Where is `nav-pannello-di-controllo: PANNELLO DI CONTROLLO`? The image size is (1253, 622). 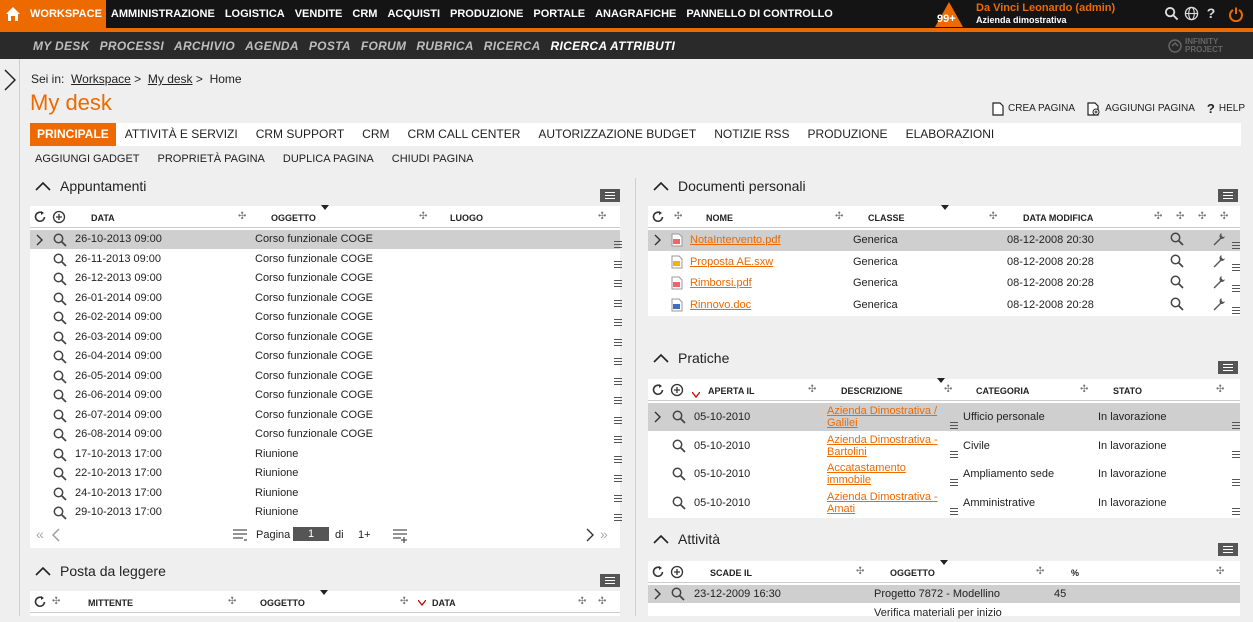 nav-pannello-di-controllo: PANNELLO DI CONTROLLO is located at coordinates (759, 14).